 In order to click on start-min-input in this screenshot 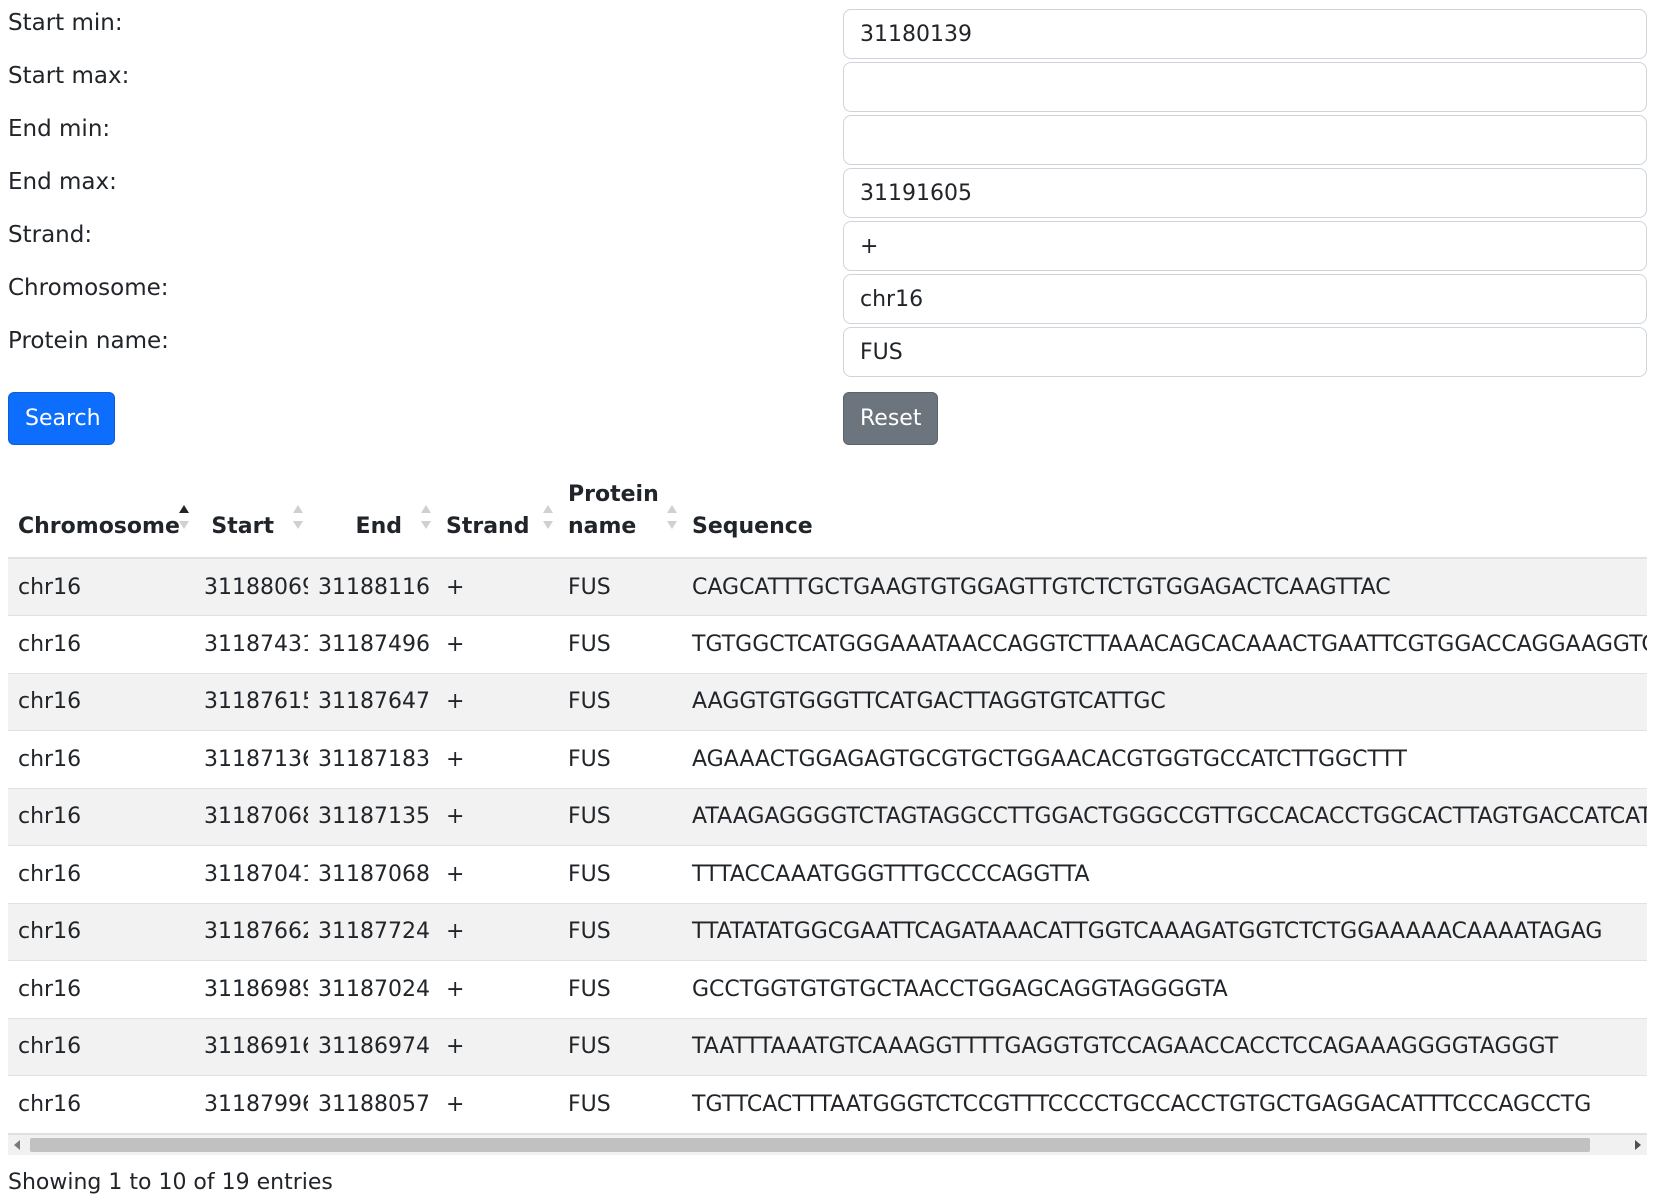, I will do `click(1245, 34)`.